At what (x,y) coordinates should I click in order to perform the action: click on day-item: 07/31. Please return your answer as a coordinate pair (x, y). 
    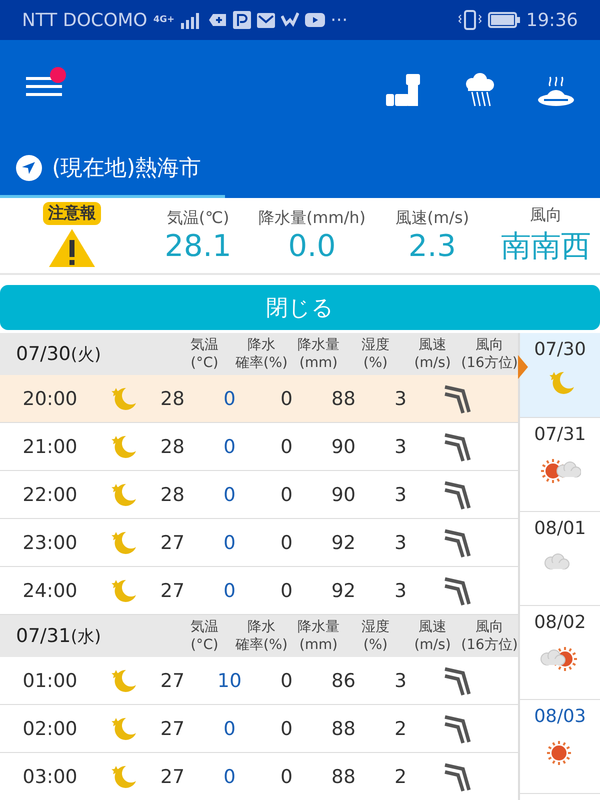
    Looking at the image, I should click on (560, 465).